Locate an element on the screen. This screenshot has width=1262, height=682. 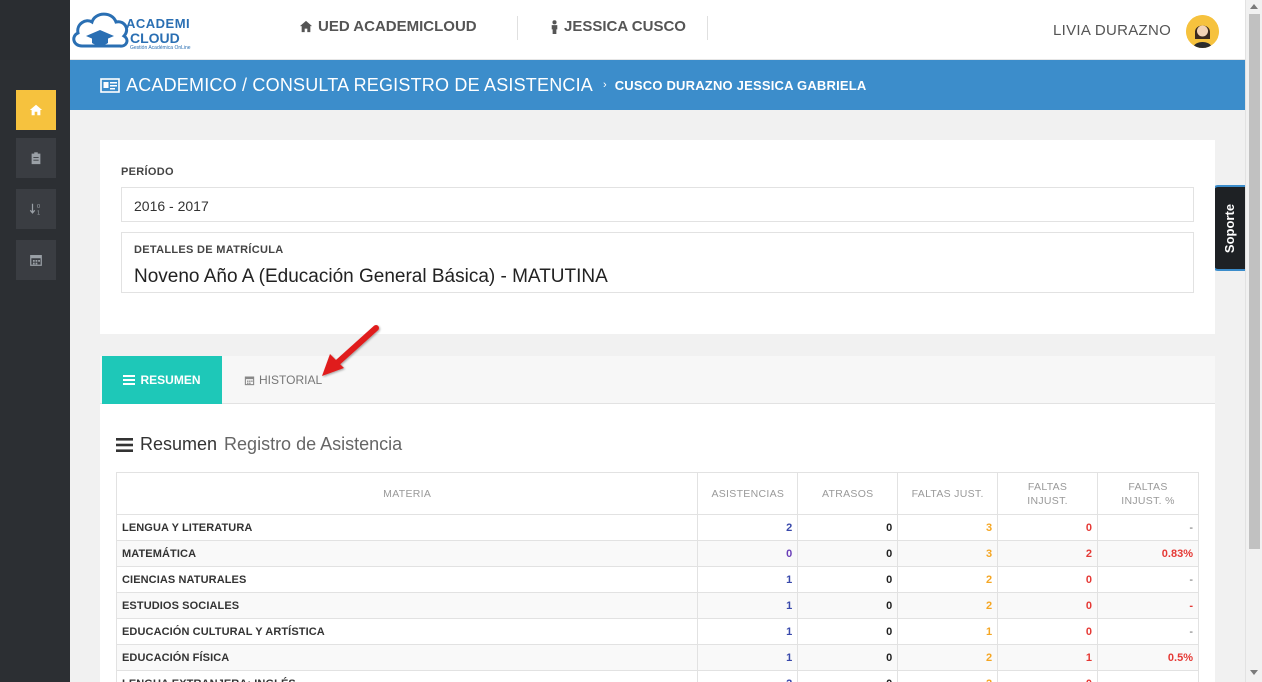
table-row: ESTUDIOS SOCIALES 1 0 2 0 - is located at coordinates (657, 605).